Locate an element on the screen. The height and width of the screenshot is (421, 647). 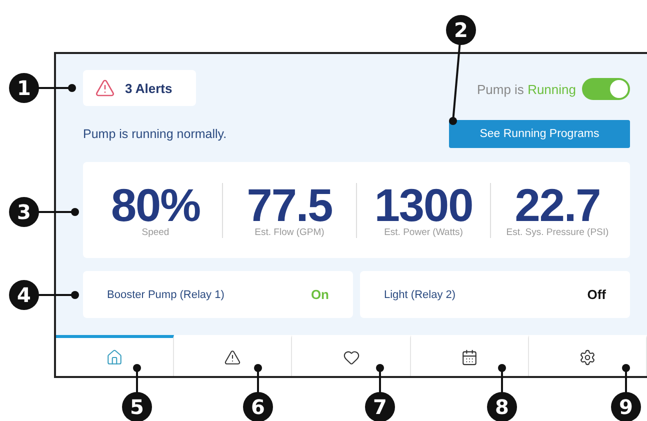
stat-label: Est. Flow (GPM) is located at coordinates (289, 232).